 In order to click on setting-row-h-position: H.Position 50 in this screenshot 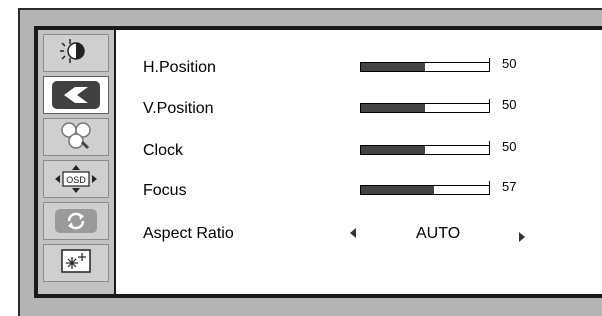, I will do `click(359, 68)`.